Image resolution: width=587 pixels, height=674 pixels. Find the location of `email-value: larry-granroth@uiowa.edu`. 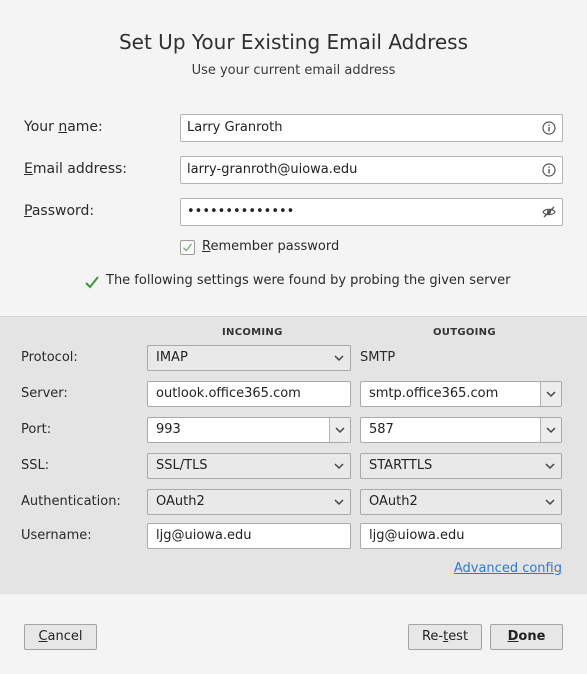

email-value: larry-granroth@uiowa.edu is located at coordinates (272, 169).